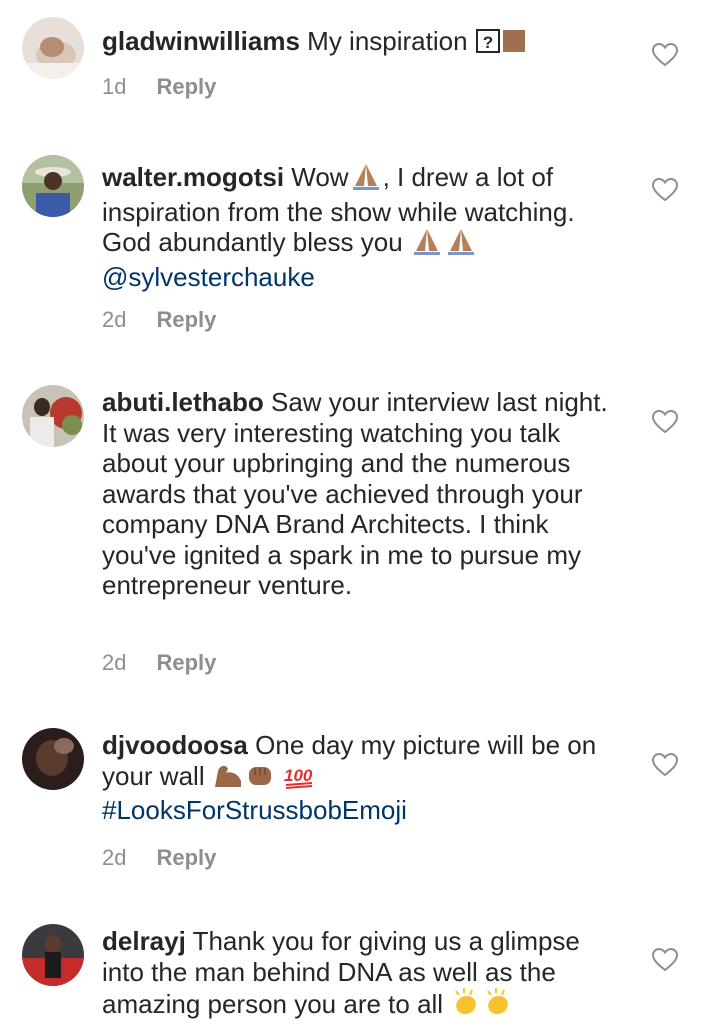 This screenshot has width=718, height=1024. What do you see at coordinates (175, 745) in the screenshot?
I see `comment-username: djvoodoosa` at bounding box center [175, 745].